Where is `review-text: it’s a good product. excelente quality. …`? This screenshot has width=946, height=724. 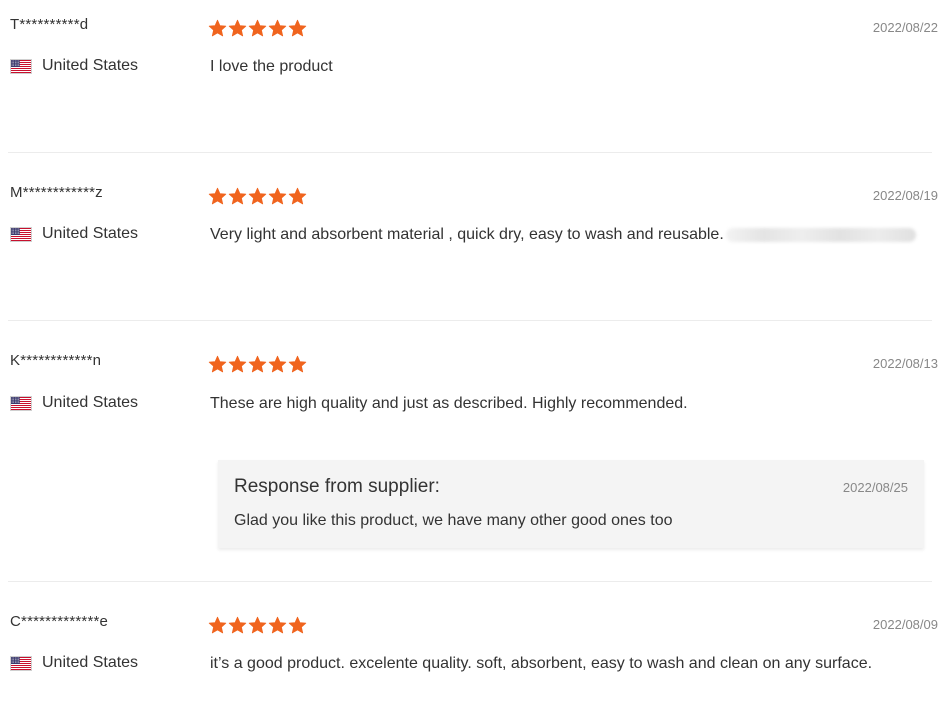 review-text: it’s a good product. excelente quality. … is located at coordinates (541, 663).